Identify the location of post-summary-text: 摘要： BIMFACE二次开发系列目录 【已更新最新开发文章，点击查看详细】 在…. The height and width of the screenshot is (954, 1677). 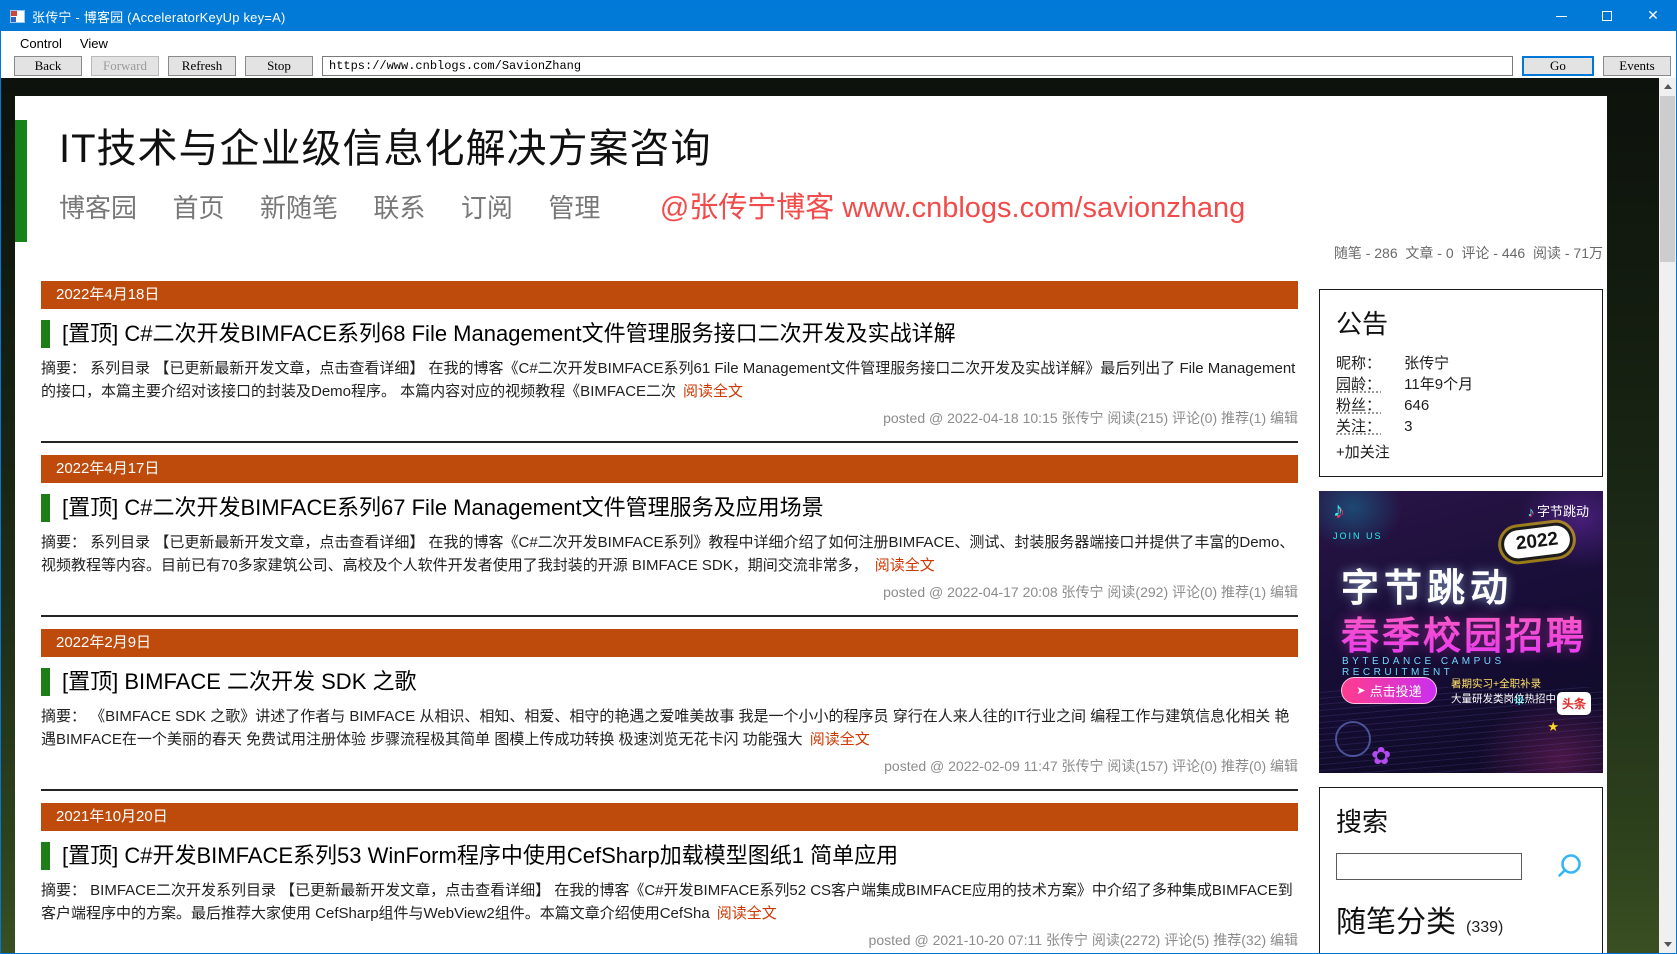
(667, 902).